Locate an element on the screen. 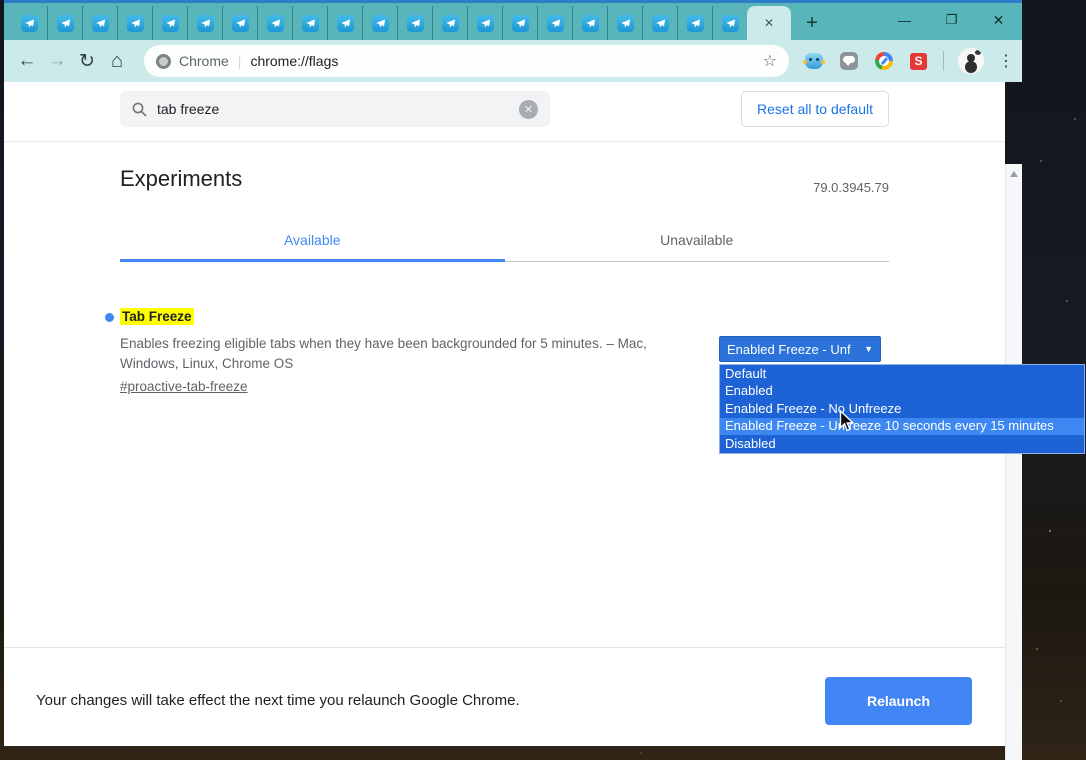  maximize-button: ❐ is located at coordinates (951, 20).